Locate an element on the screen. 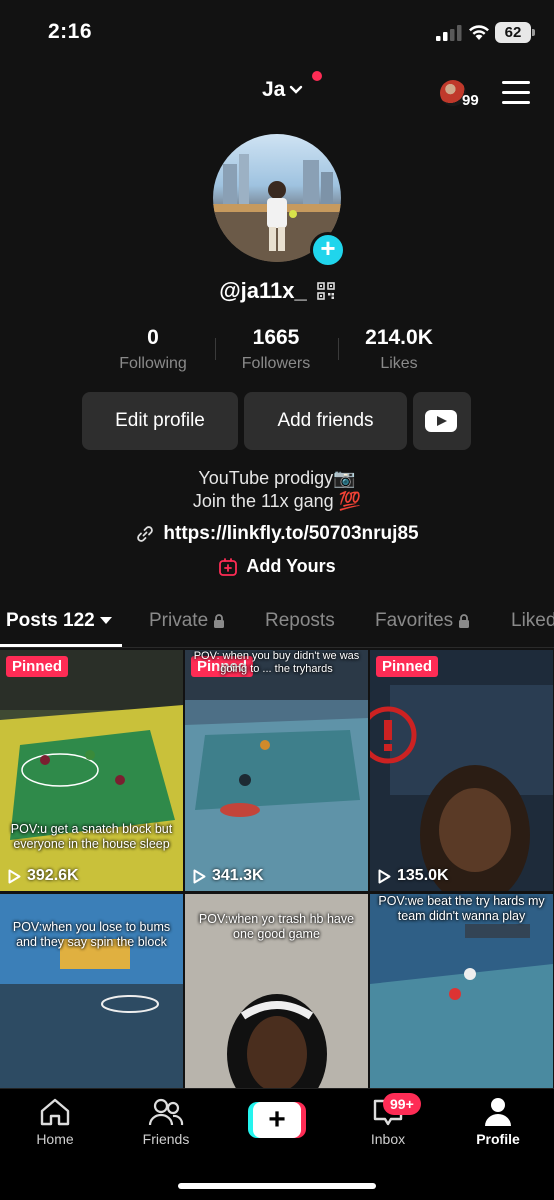  stat-likes: 214.0K Likes is located at coordinates (399, 349).